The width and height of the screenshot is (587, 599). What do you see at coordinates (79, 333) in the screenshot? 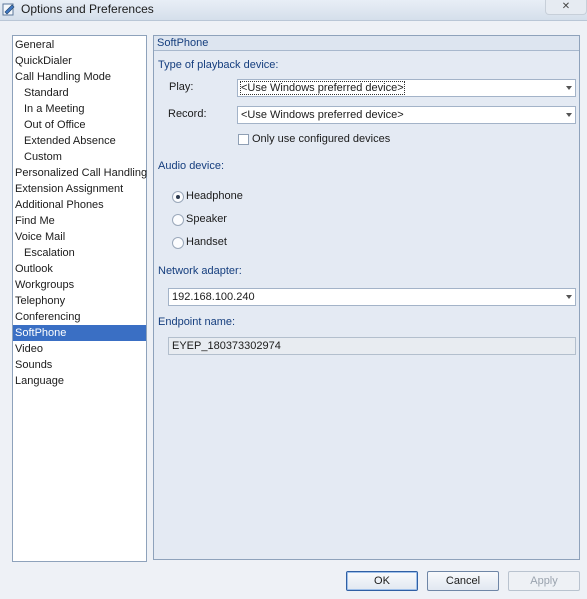
I see `nav-item-softphone: SoftPhone` at bounding box center [79, 333].